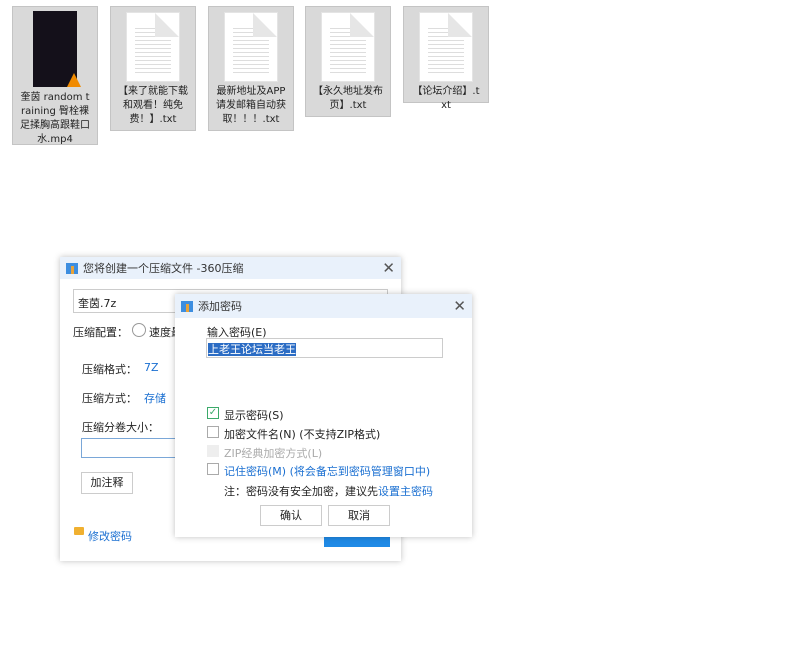  Describe the element at coordinates (348, 98) in the screenshot. I see `file-name: 【永久地址发布页】.txt` at that location.